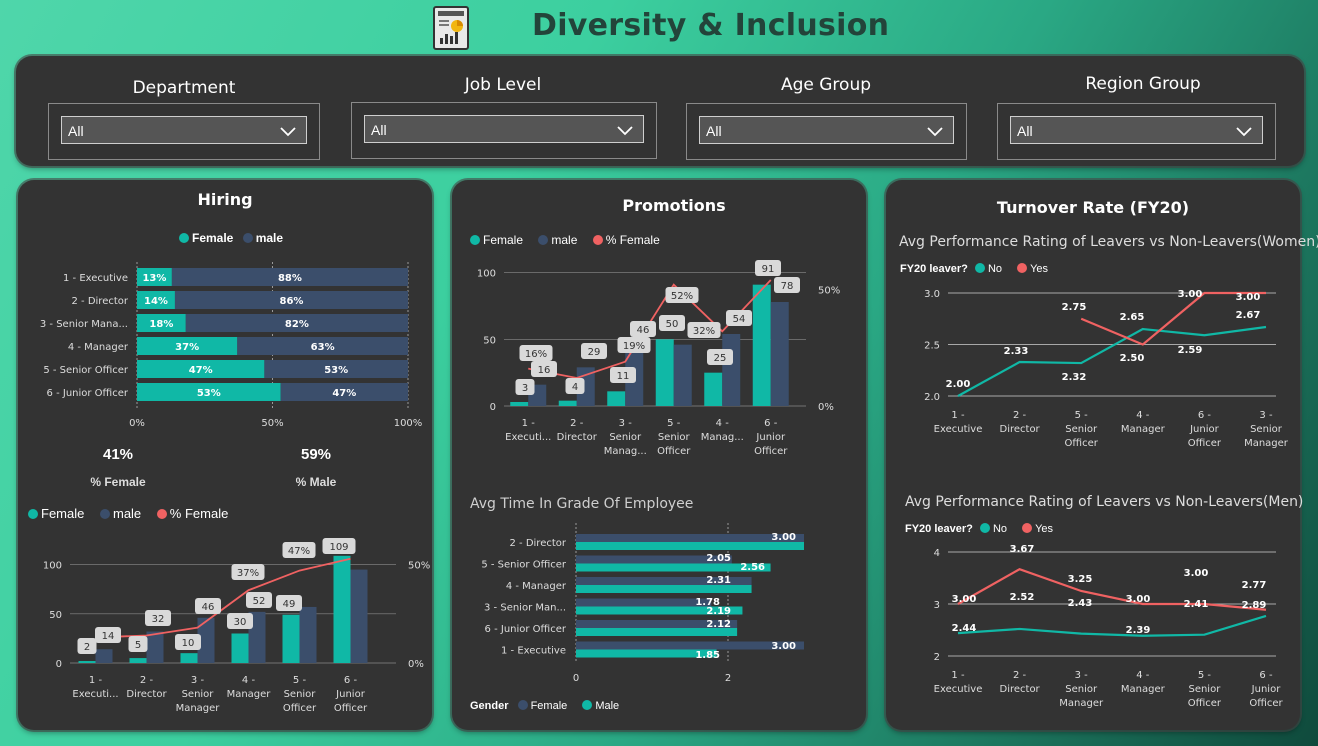 This screenshot has width=1318, height=746. Describe the element at coordinates (493, 407) in the screenshot. I see `y-tick-label: 0` at that location.